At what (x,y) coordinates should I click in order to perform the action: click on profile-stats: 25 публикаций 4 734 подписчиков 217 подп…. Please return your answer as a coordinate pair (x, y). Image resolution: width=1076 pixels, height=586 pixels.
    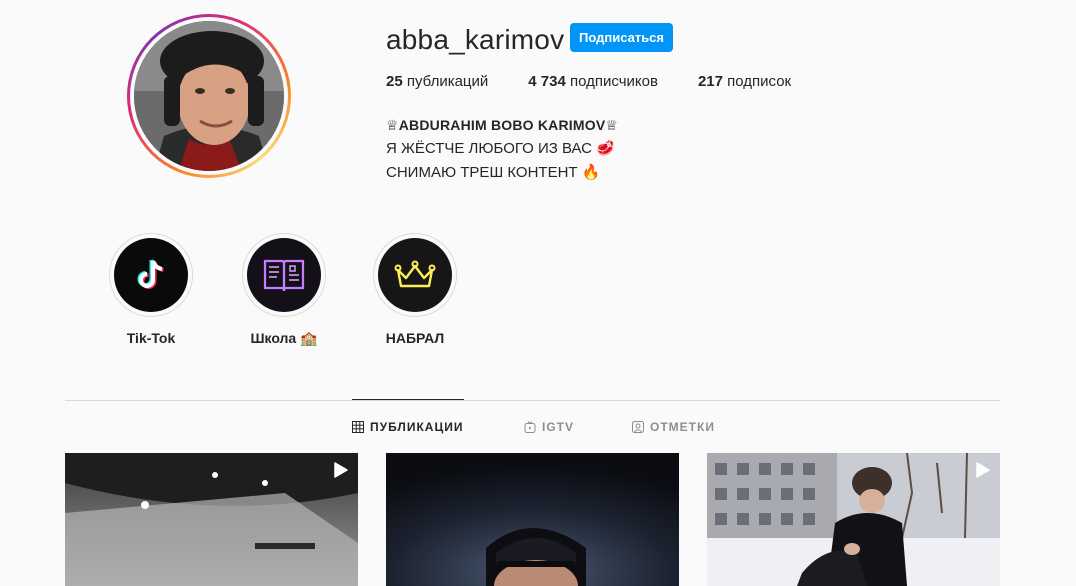
    Looking at the image, I should click on (608, 81).